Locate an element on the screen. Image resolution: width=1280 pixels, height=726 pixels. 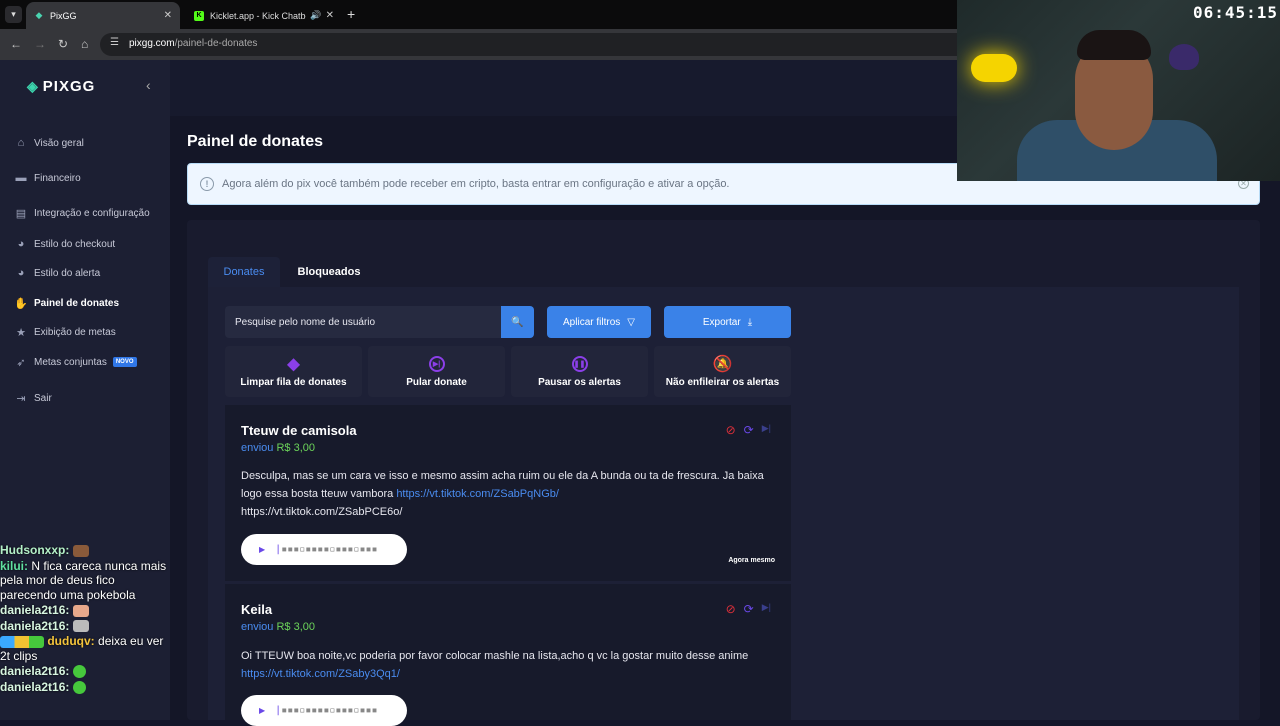
search-icon: 🔍 is located at coordinates (517, 322).